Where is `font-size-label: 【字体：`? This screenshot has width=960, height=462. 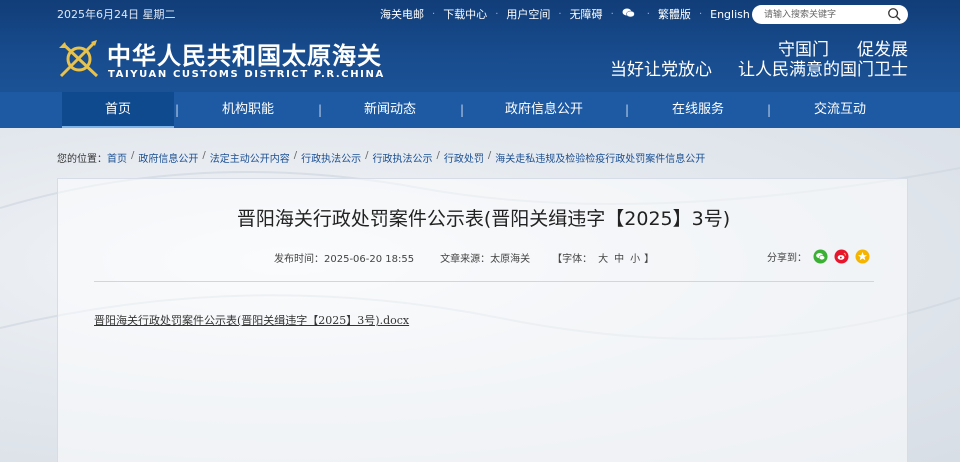 font-size-label: 【字体： is located at coordinates (572, 259).